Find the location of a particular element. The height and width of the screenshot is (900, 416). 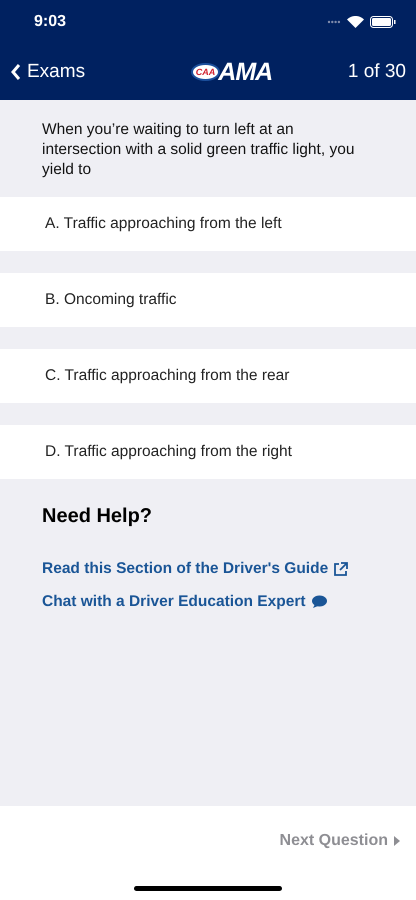

question-counter: 1 of 30 is located at coordinates (377, 72).